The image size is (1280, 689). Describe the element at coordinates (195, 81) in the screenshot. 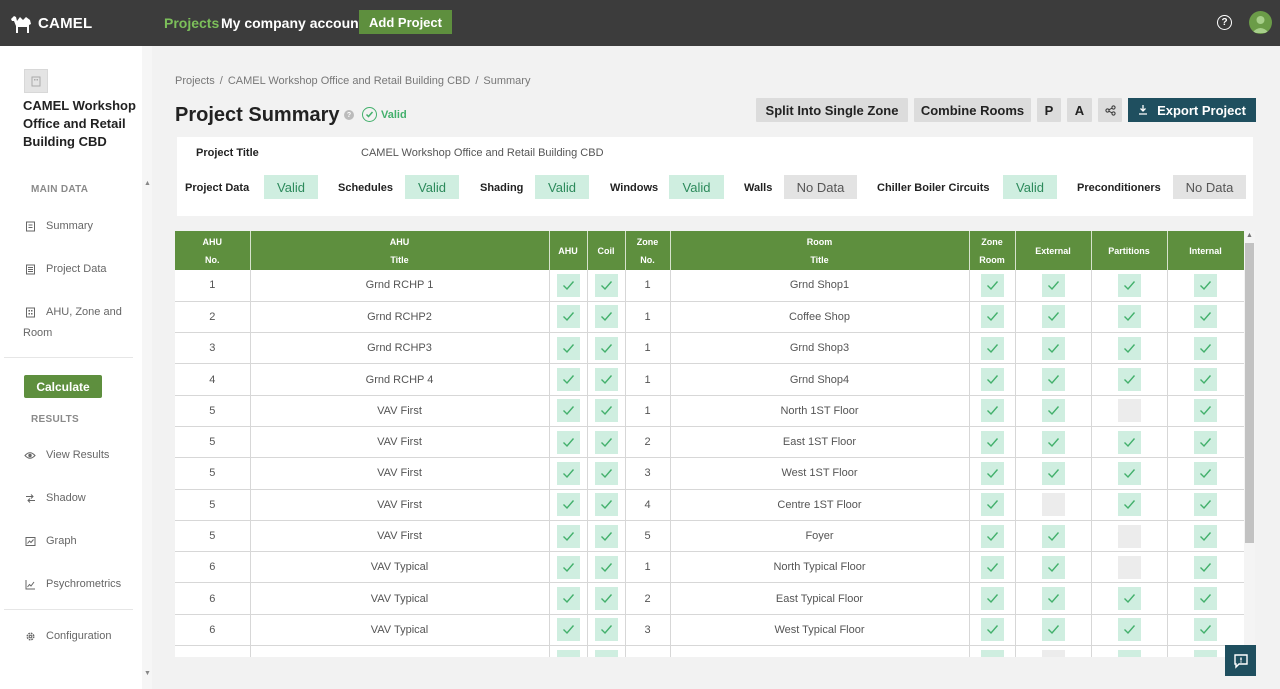

I see `breadcrumb-projects: Projects` at that location.